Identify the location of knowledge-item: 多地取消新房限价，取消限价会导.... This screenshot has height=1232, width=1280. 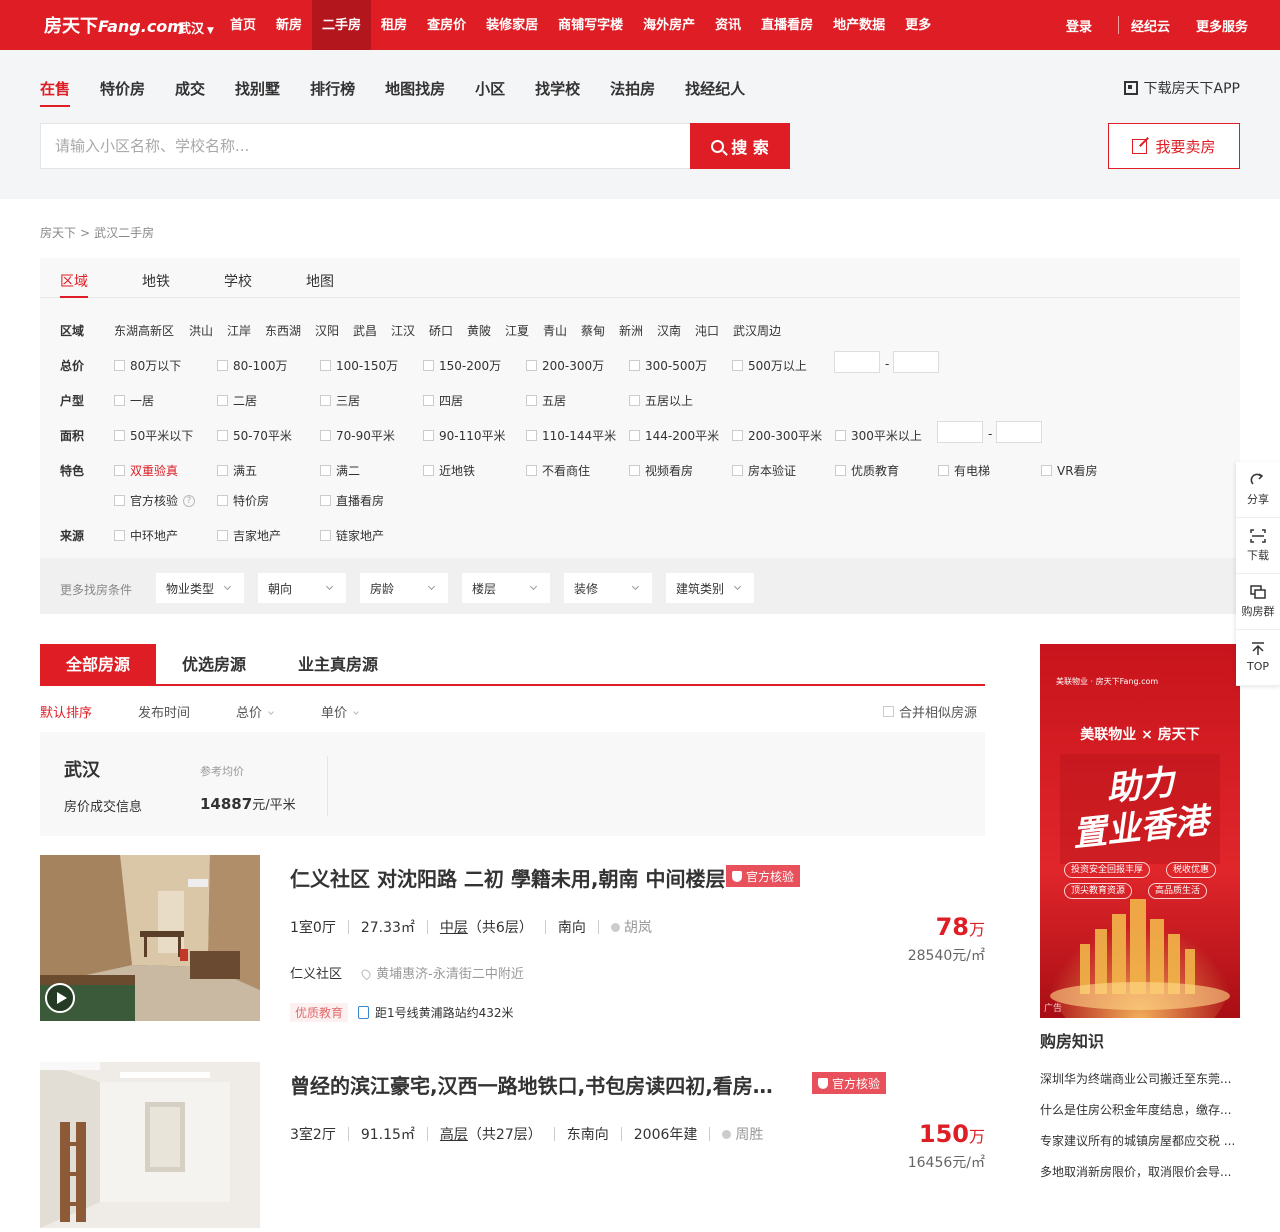
(1140, 1171).